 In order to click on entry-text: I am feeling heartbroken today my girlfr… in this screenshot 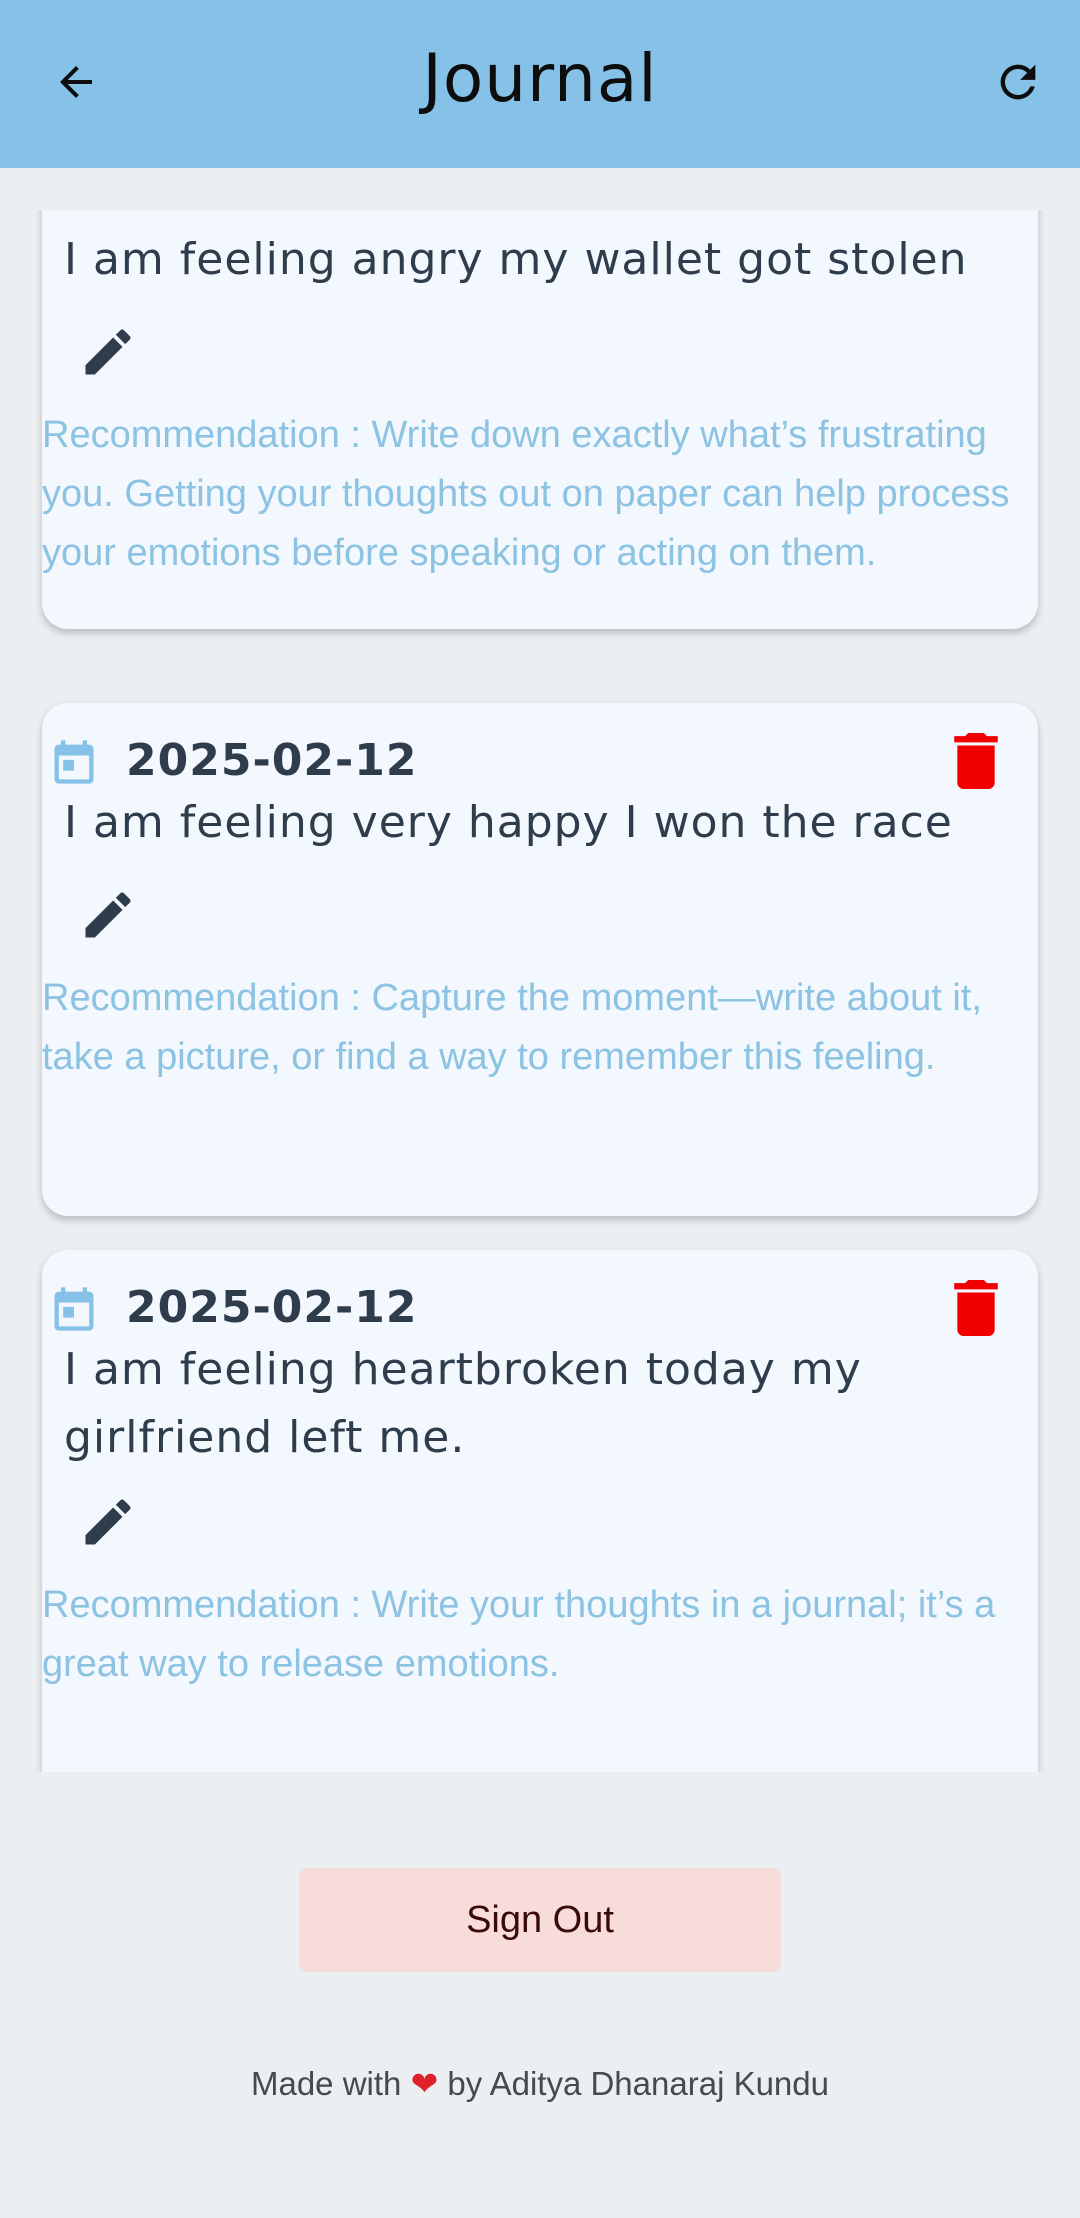, I will do `click(463, 1403)`.